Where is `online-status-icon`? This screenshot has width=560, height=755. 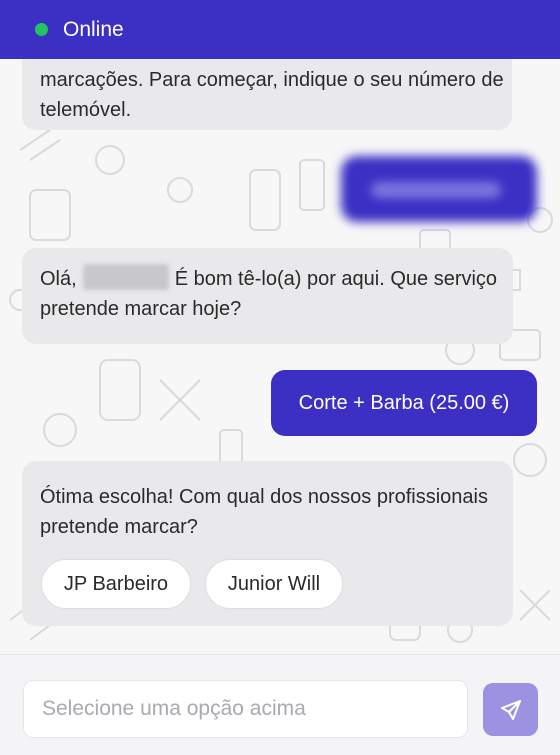 online-status-icon is located at coordinates (41, 29).